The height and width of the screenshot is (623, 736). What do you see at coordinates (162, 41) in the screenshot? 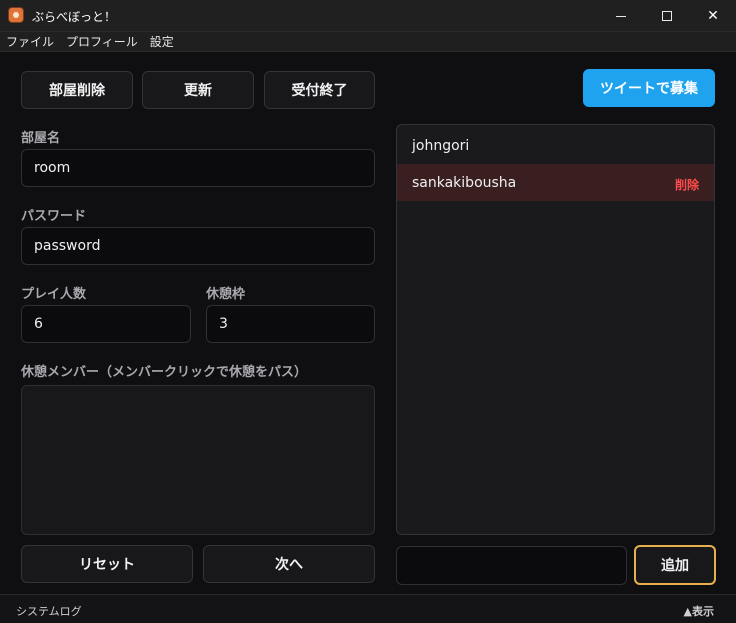
I see `menu-item-settings: 設定` at bounding box center [162, 41].